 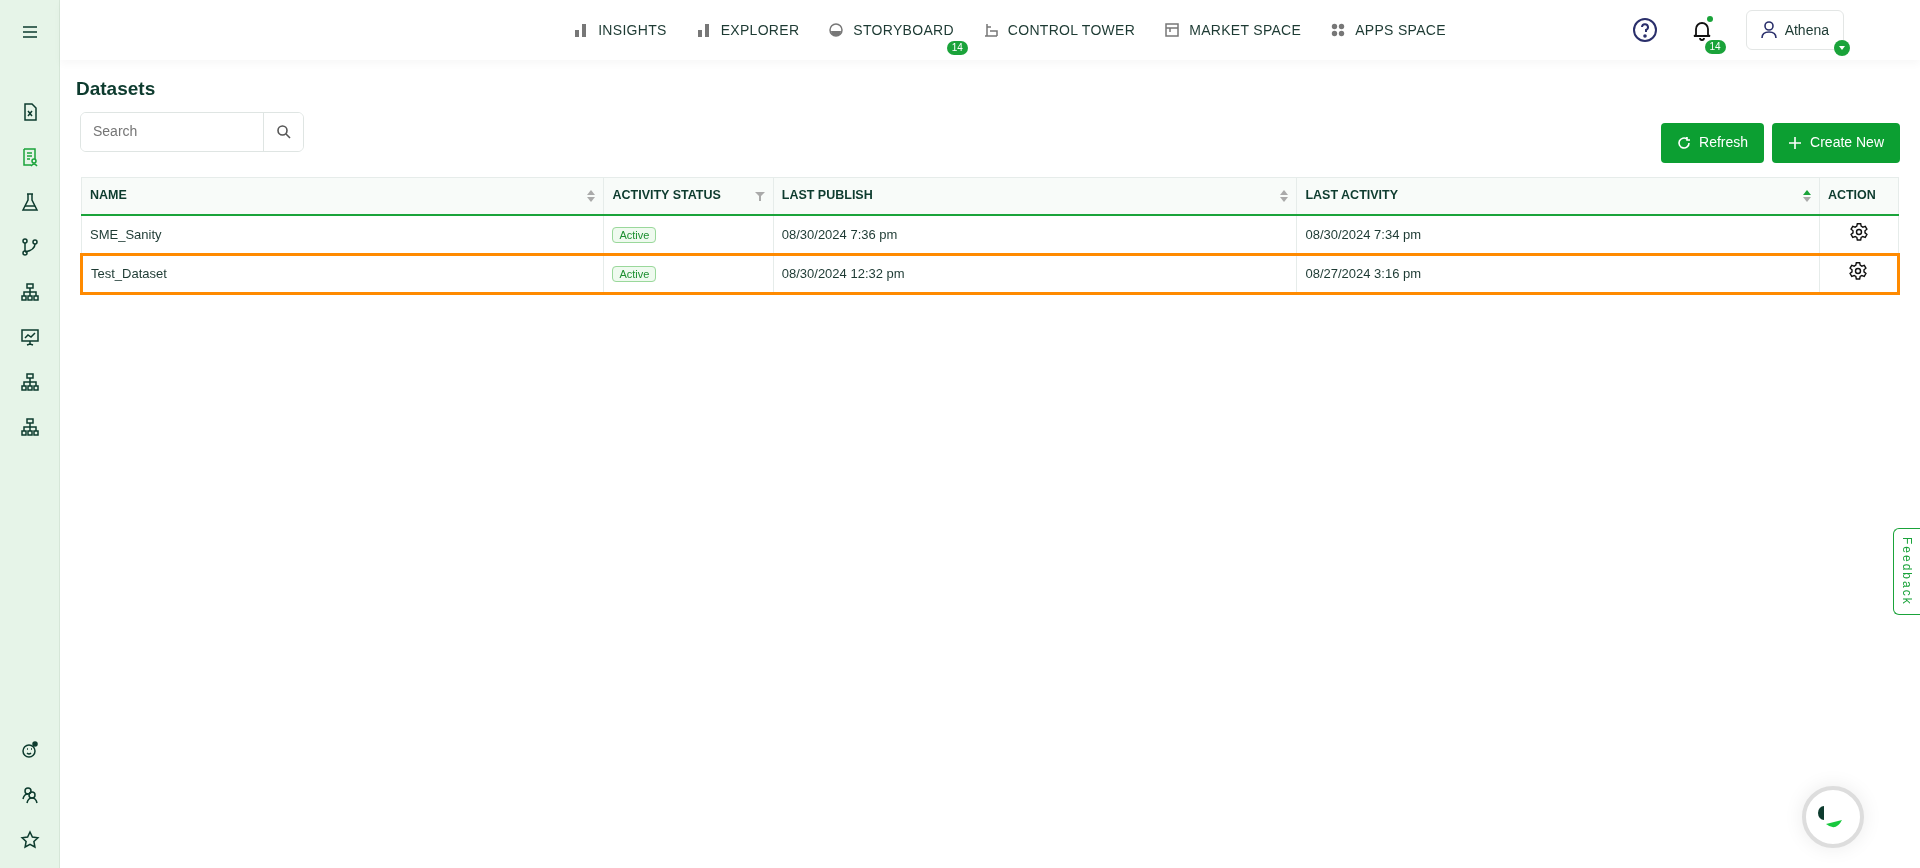 What do you see at coordinates (1363, 273) in the screenshot?
I see `date-text: 08/27/2024 3:16 pm` at bounding box center [1363, 273].